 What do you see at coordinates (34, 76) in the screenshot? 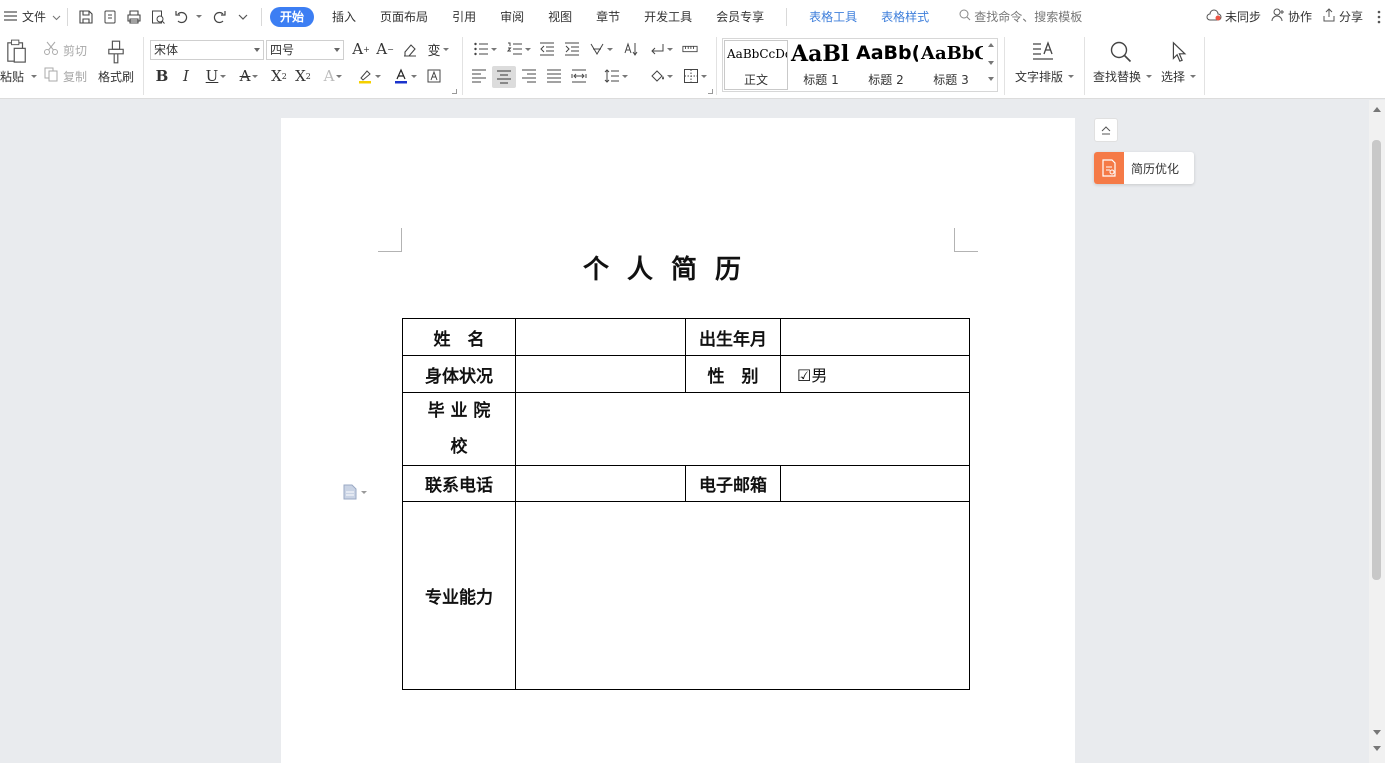
I see `paste-dropdown-icon` at bounding box center [34, 76].